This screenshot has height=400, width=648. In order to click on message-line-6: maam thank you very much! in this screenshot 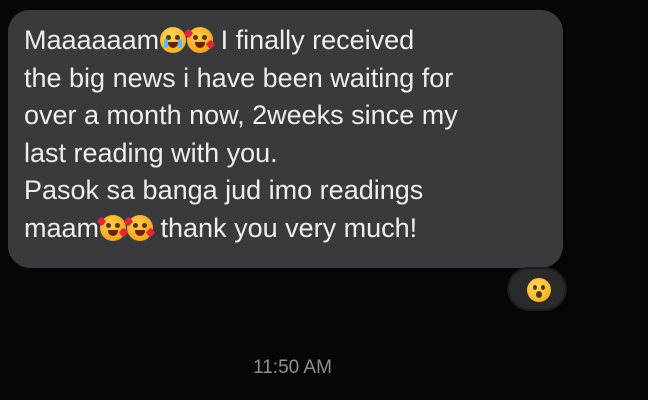, I will do `click(286, 229)`.